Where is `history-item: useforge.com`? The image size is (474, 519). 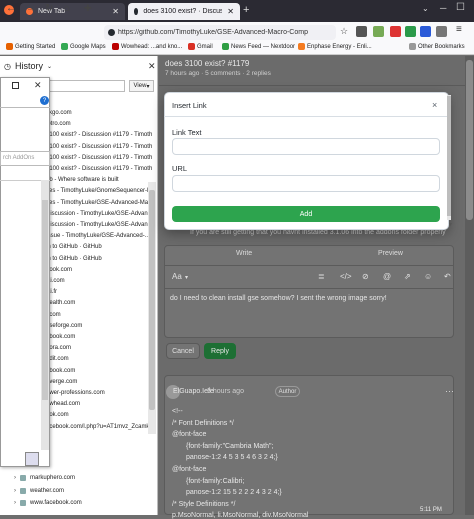
history-item: useforge.com is located at coordinates (64, 326).